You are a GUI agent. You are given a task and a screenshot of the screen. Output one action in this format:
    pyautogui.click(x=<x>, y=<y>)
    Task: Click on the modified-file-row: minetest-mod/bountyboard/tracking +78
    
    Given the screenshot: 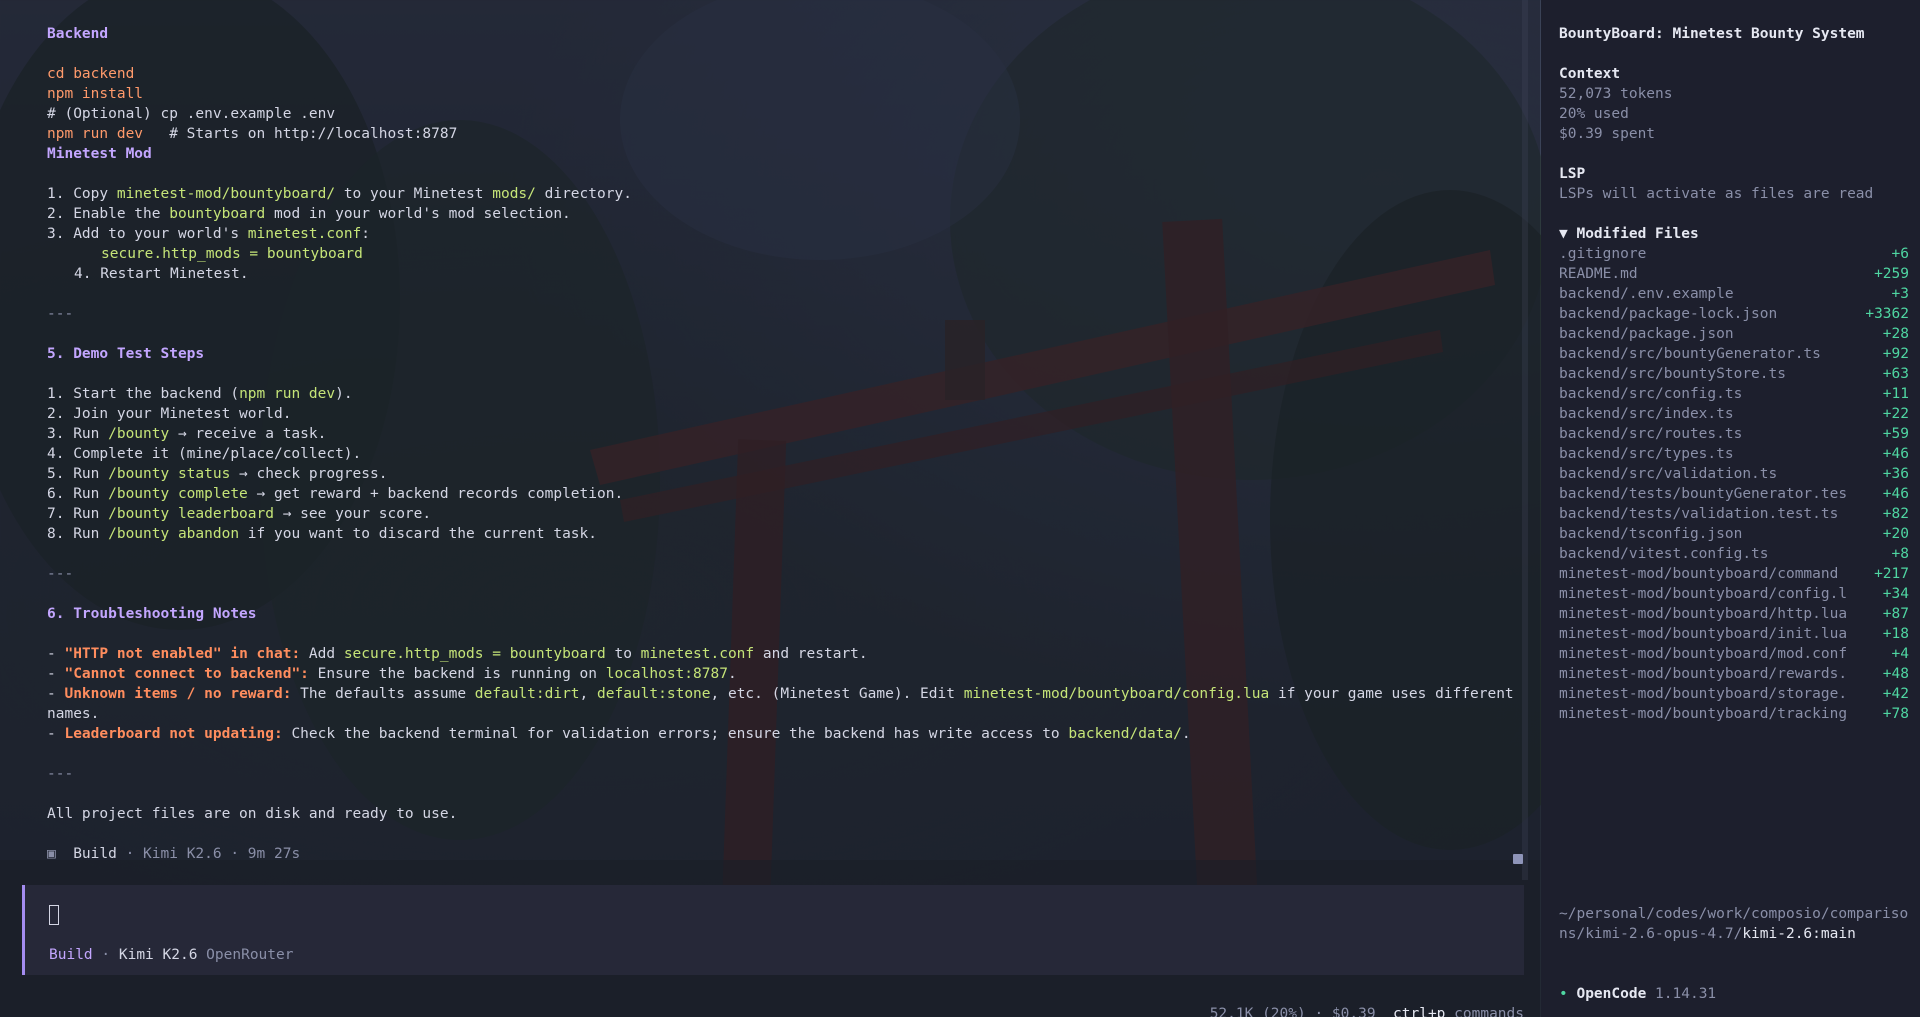 What is the action you would take?
    pyautogui.click(x=1734, y=714)
    